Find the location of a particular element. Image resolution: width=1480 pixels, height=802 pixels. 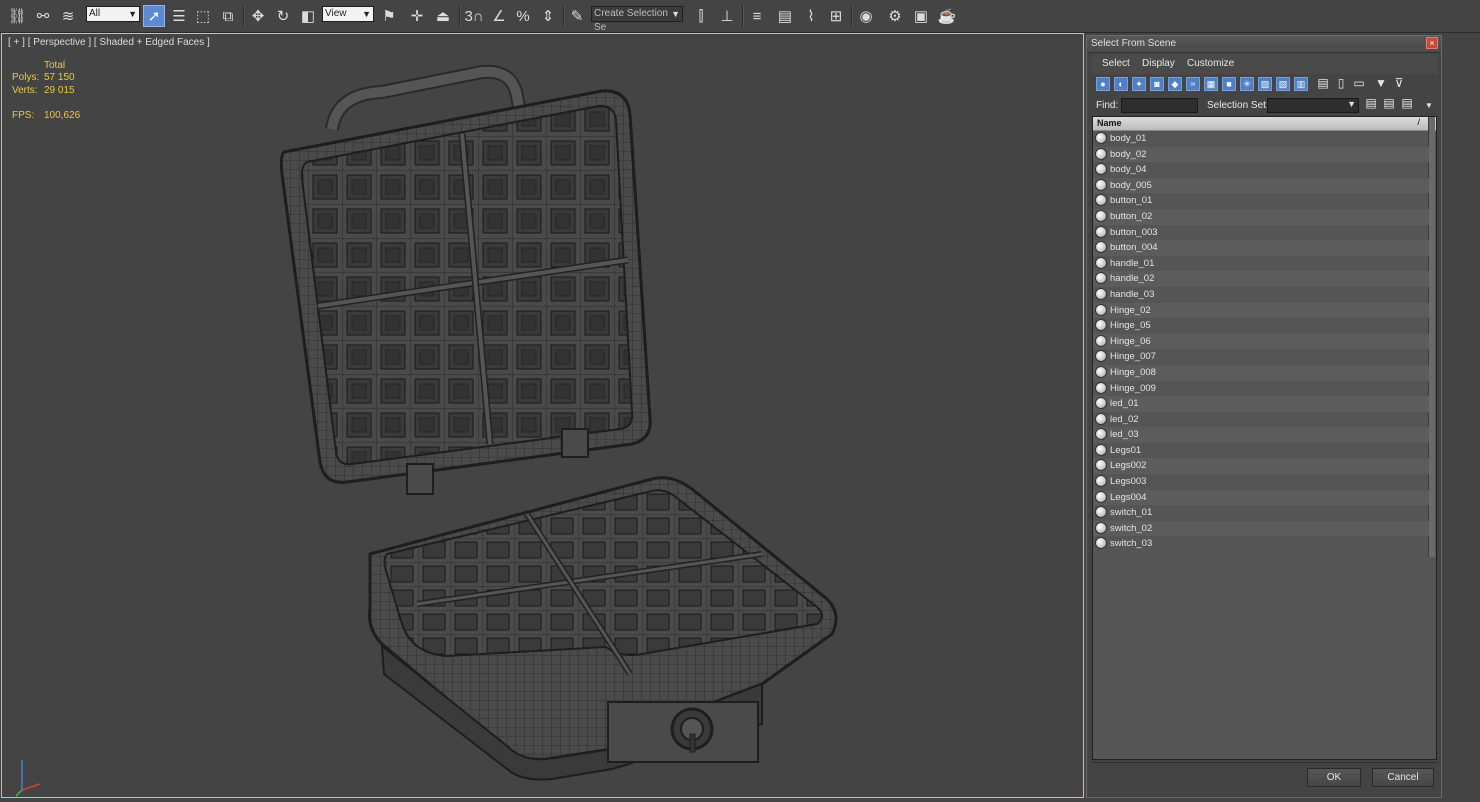

menu-display: Display is located at coordinates (1158, 63).